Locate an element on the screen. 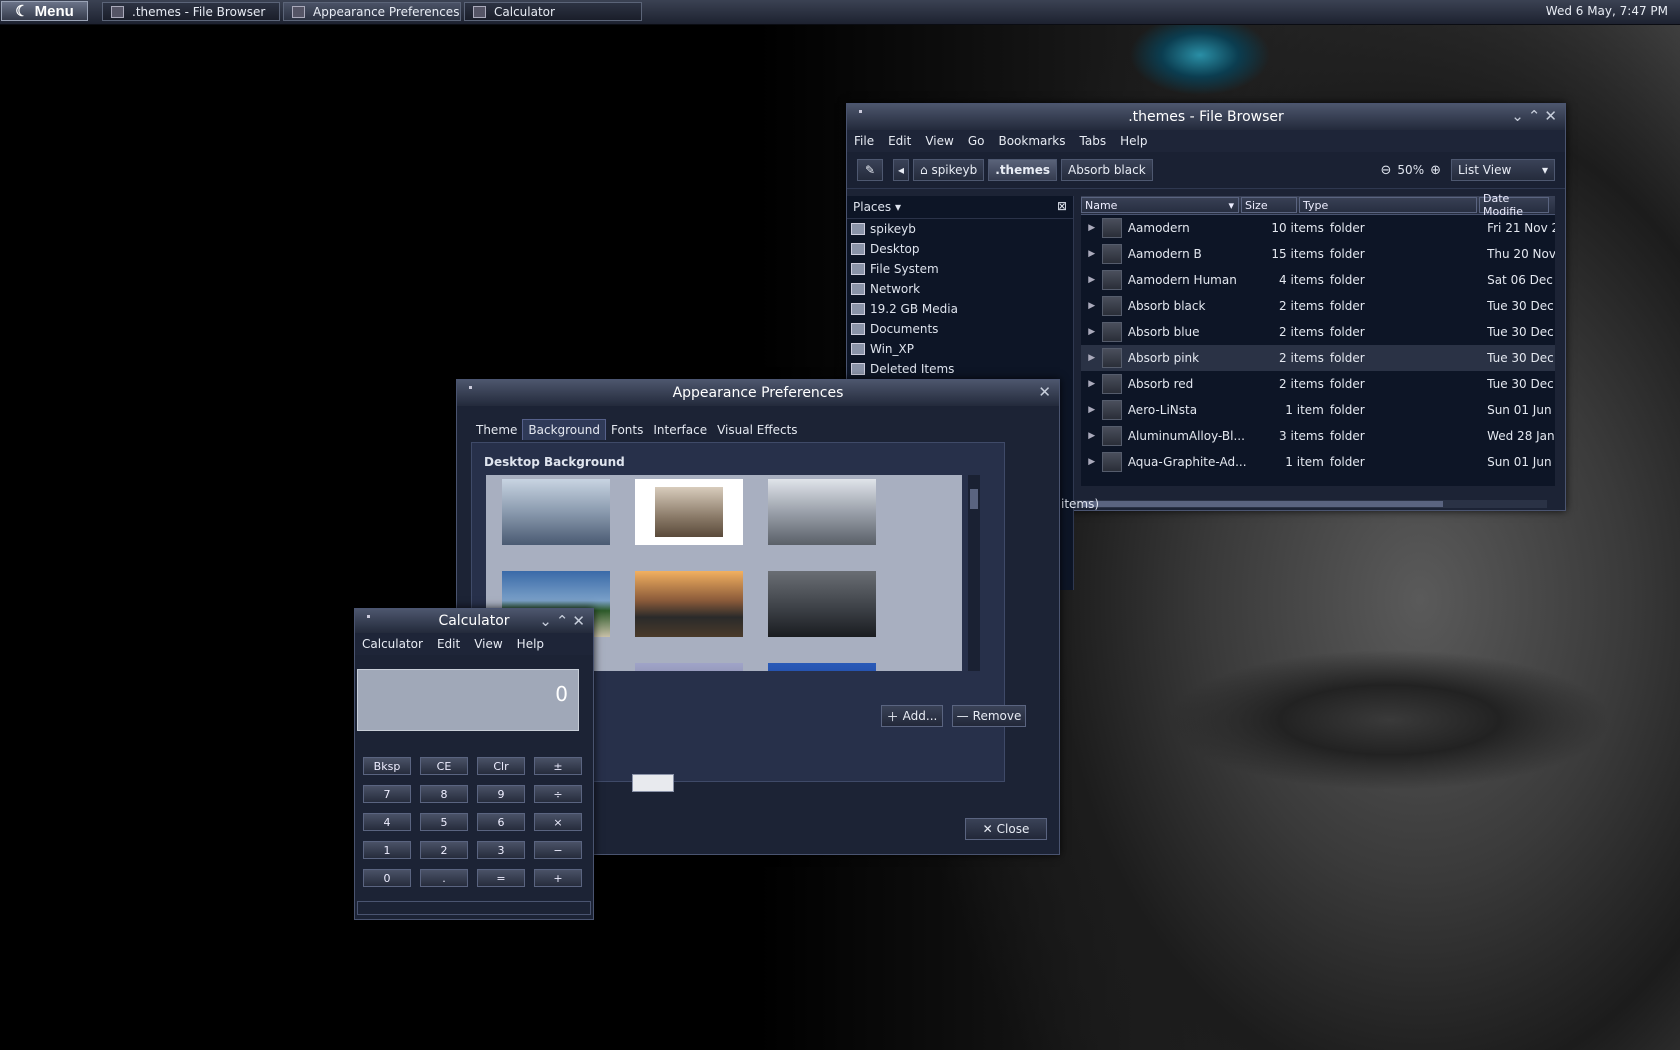 Image resolution: width=1680 pixels, height=1050 pixels. table-row: ▶ Aero-LiNsta 1 item folder Sun 01 Jun is located at coordinates (1318, 410).